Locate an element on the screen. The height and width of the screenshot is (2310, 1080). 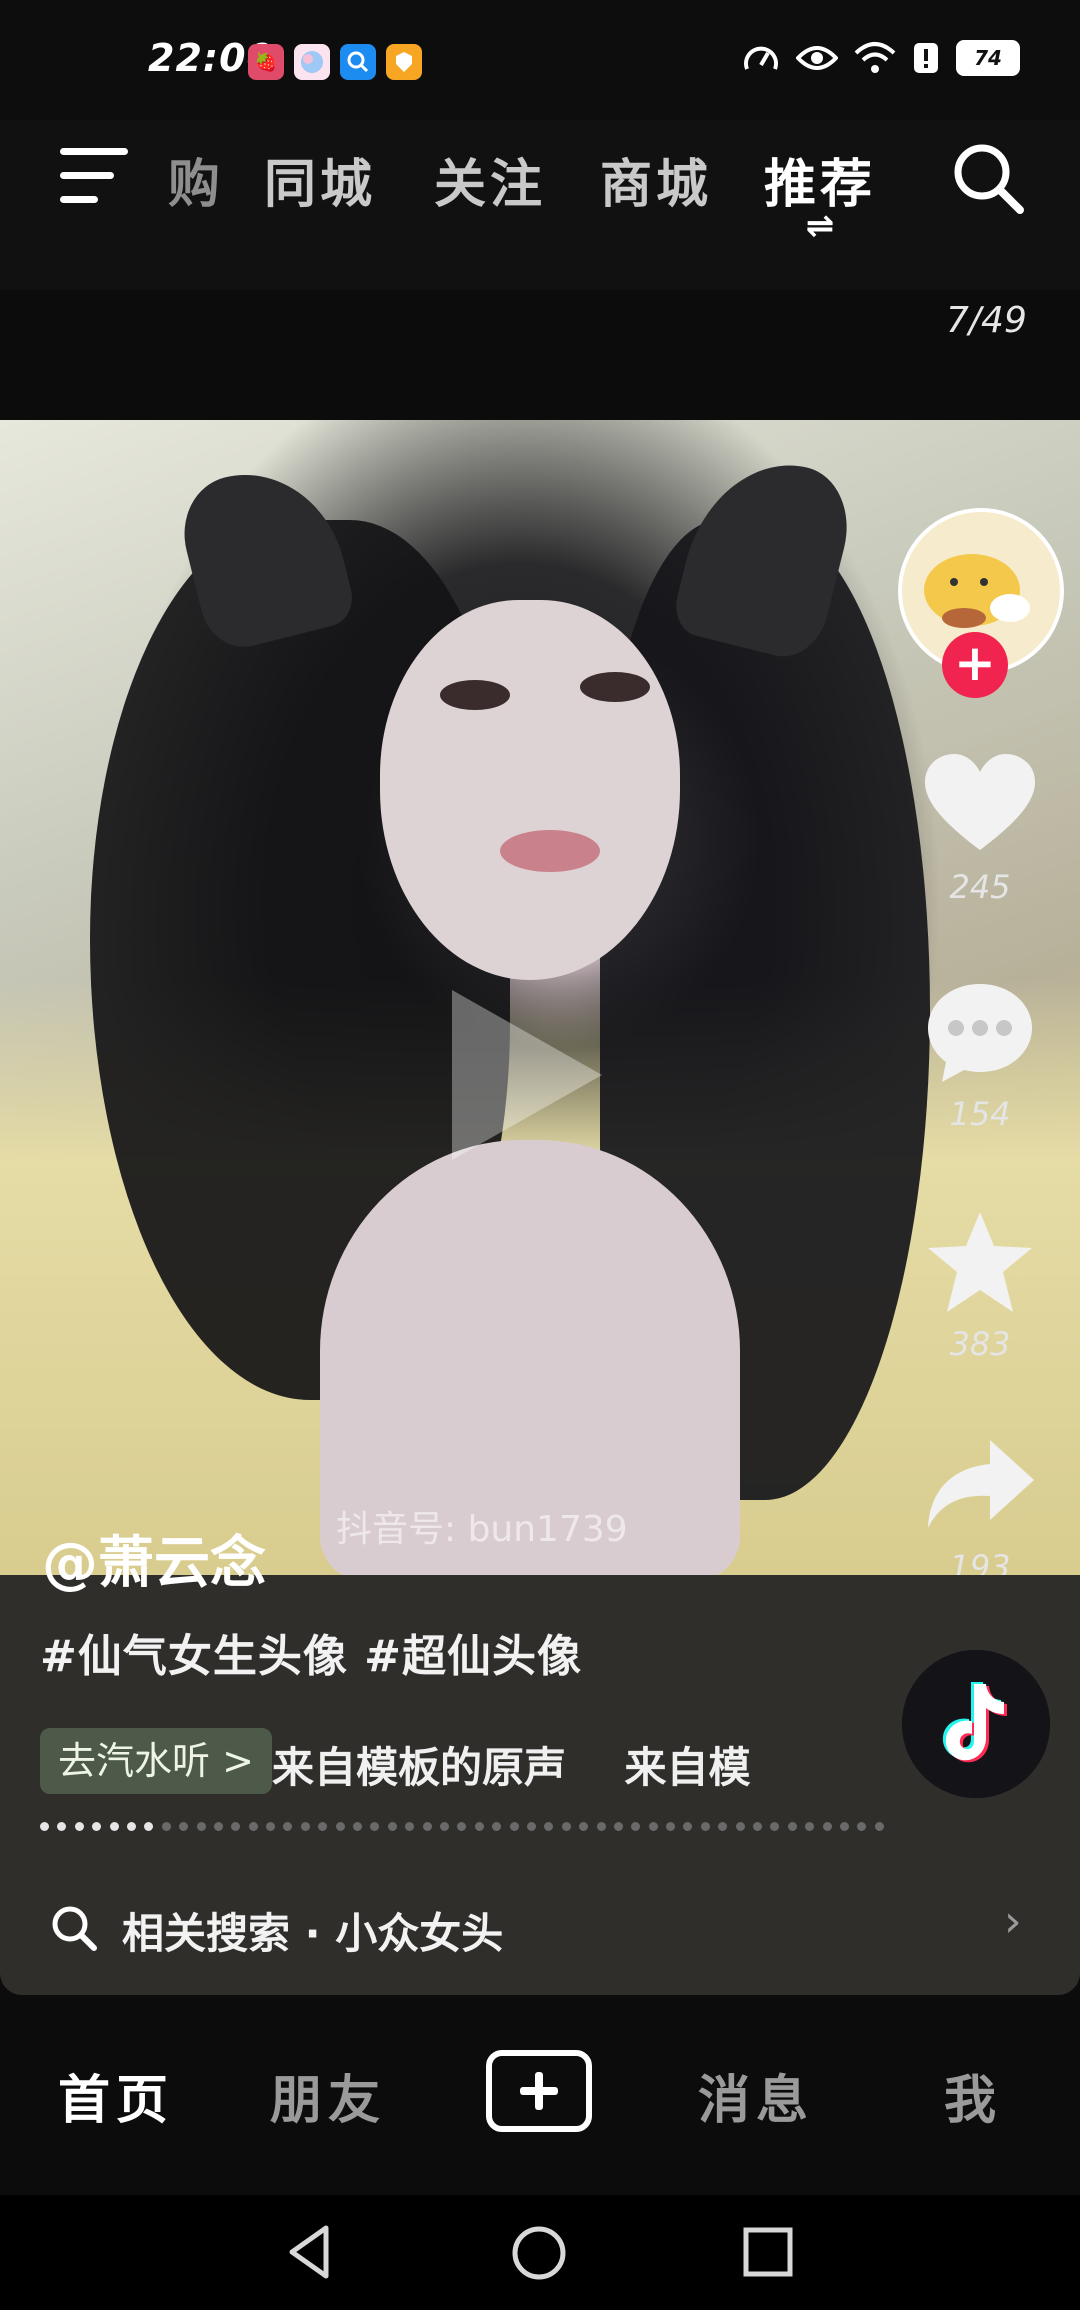
back-icon is located at coordinates (310, 2252).